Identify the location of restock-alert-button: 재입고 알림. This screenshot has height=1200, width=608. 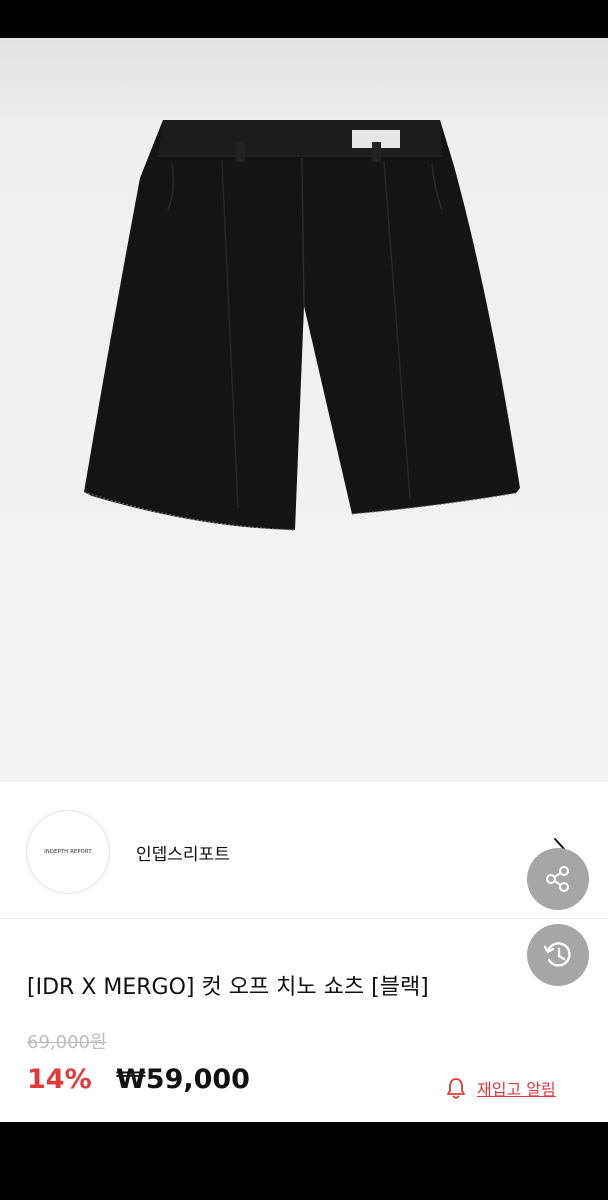
(500, 1088).